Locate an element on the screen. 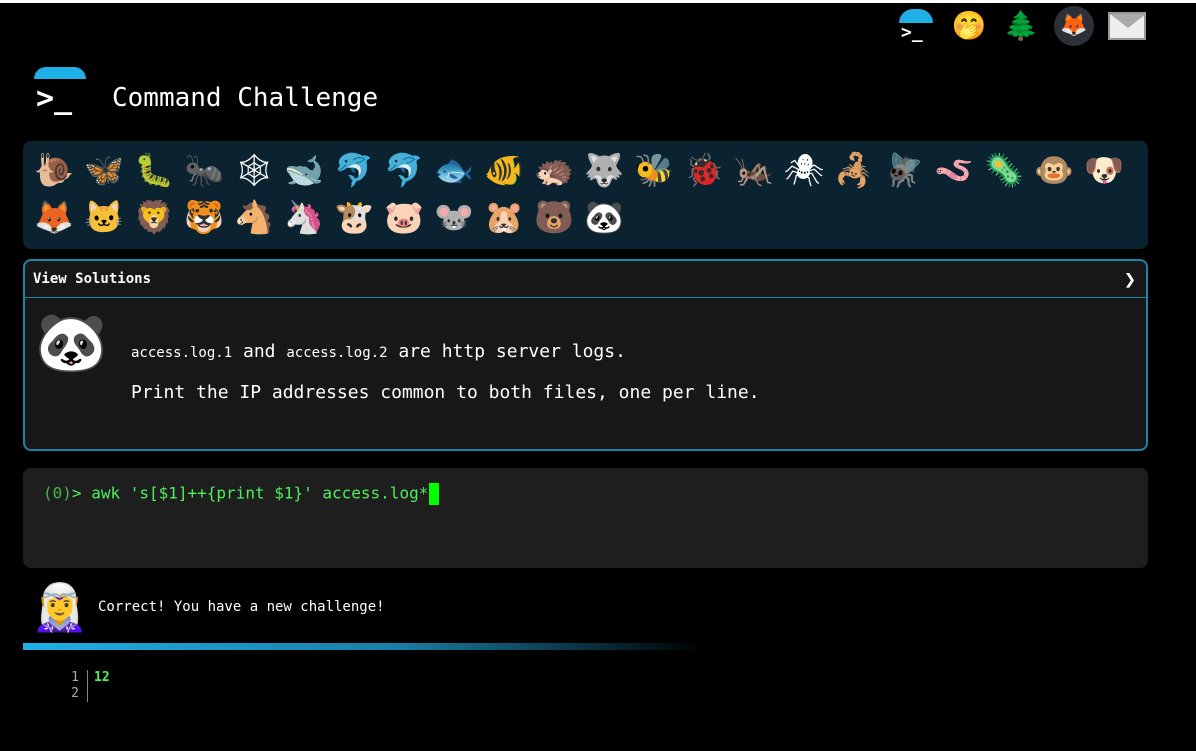  command-output: 1 12 2 is located at coordinates (86, 686).